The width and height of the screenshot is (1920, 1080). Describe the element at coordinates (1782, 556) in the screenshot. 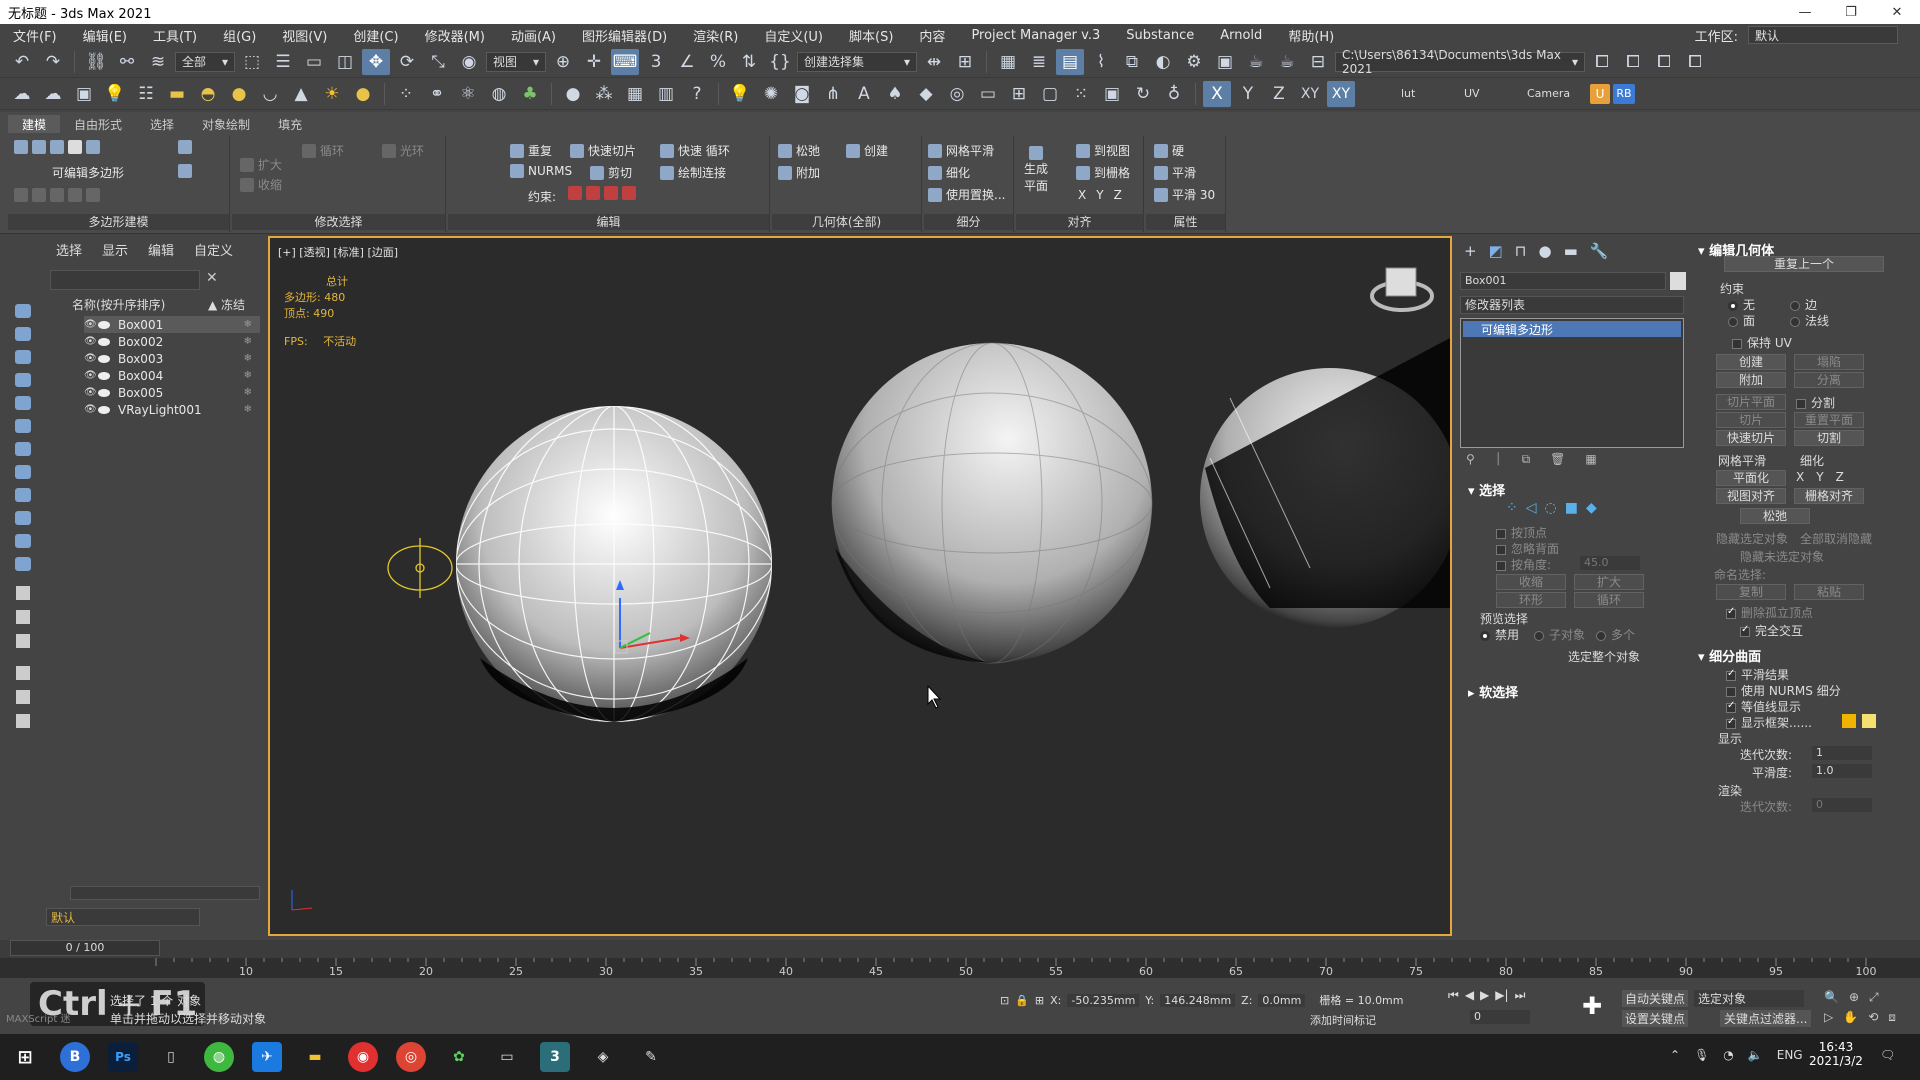

I see `hide-unselected-button: 隐藏未选定对象` at that location.